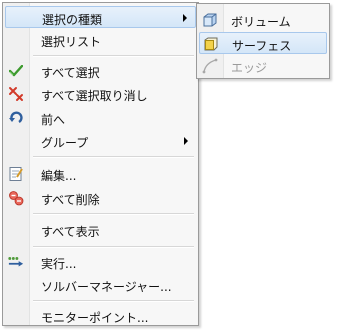 This screenshot has height=332, width=338. Describe the element at coordinates (16, 94) in the screenshot. I see `deselect-all-x-icon` at that location.